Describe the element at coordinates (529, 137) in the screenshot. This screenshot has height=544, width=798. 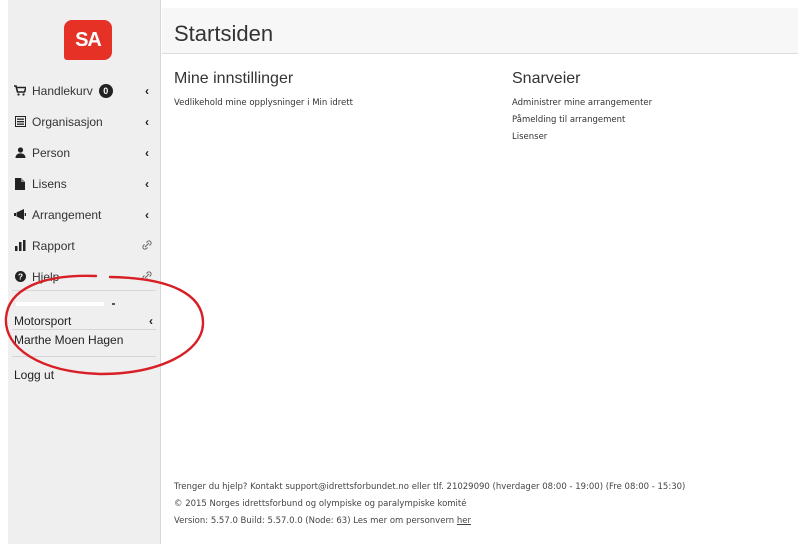
I see `shortcut-link-lisenser: Lisenser` at that location.